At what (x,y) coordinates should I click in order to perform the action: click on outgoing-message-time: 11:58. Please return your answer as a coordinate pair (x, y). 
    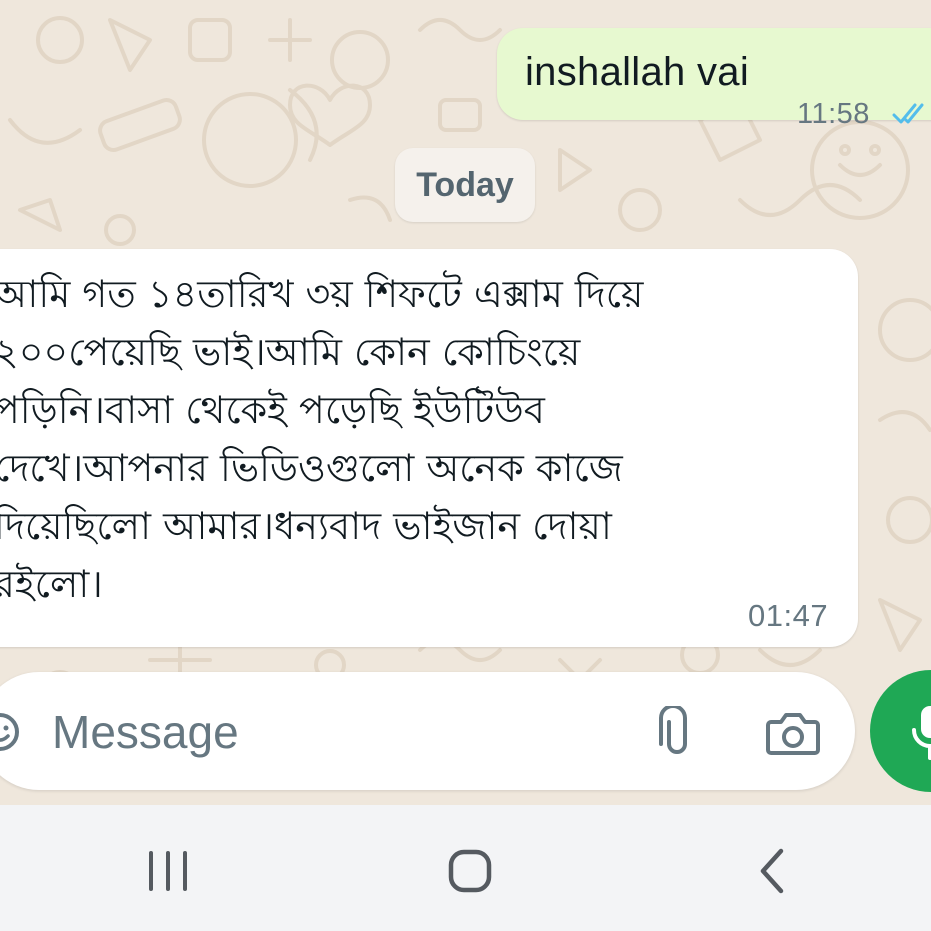
    Looking at the image, I should click on (833, 114).